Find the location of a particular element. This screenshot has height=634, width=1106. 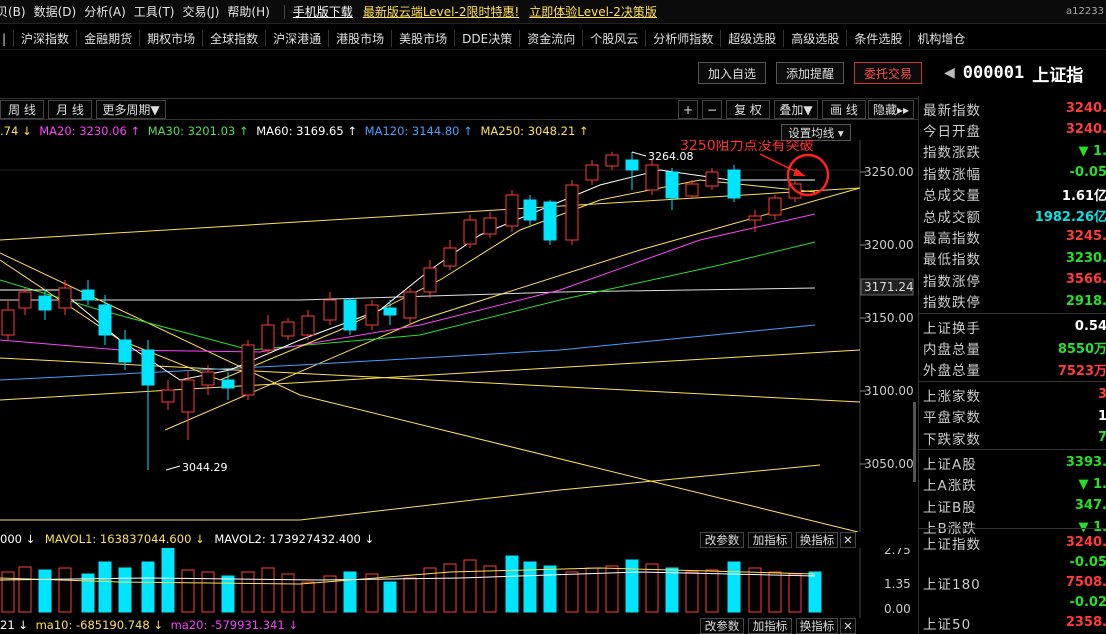

nav-item: 港股市场 is located at coordinates (359, 38).